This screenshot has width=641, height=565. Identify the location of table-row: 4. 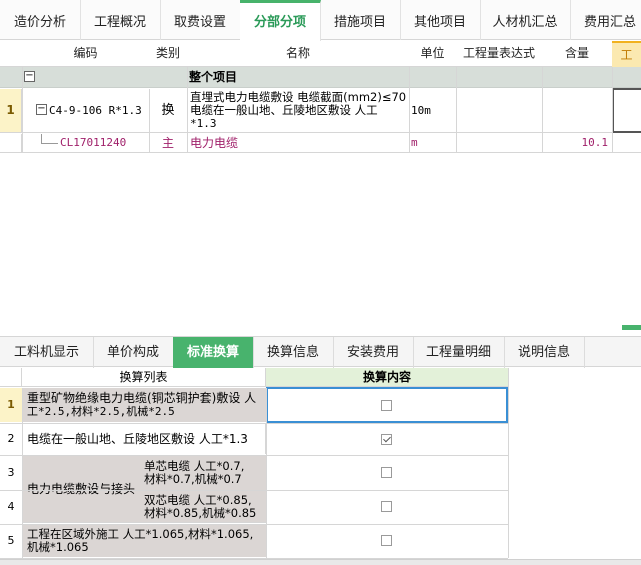
(254, 508).